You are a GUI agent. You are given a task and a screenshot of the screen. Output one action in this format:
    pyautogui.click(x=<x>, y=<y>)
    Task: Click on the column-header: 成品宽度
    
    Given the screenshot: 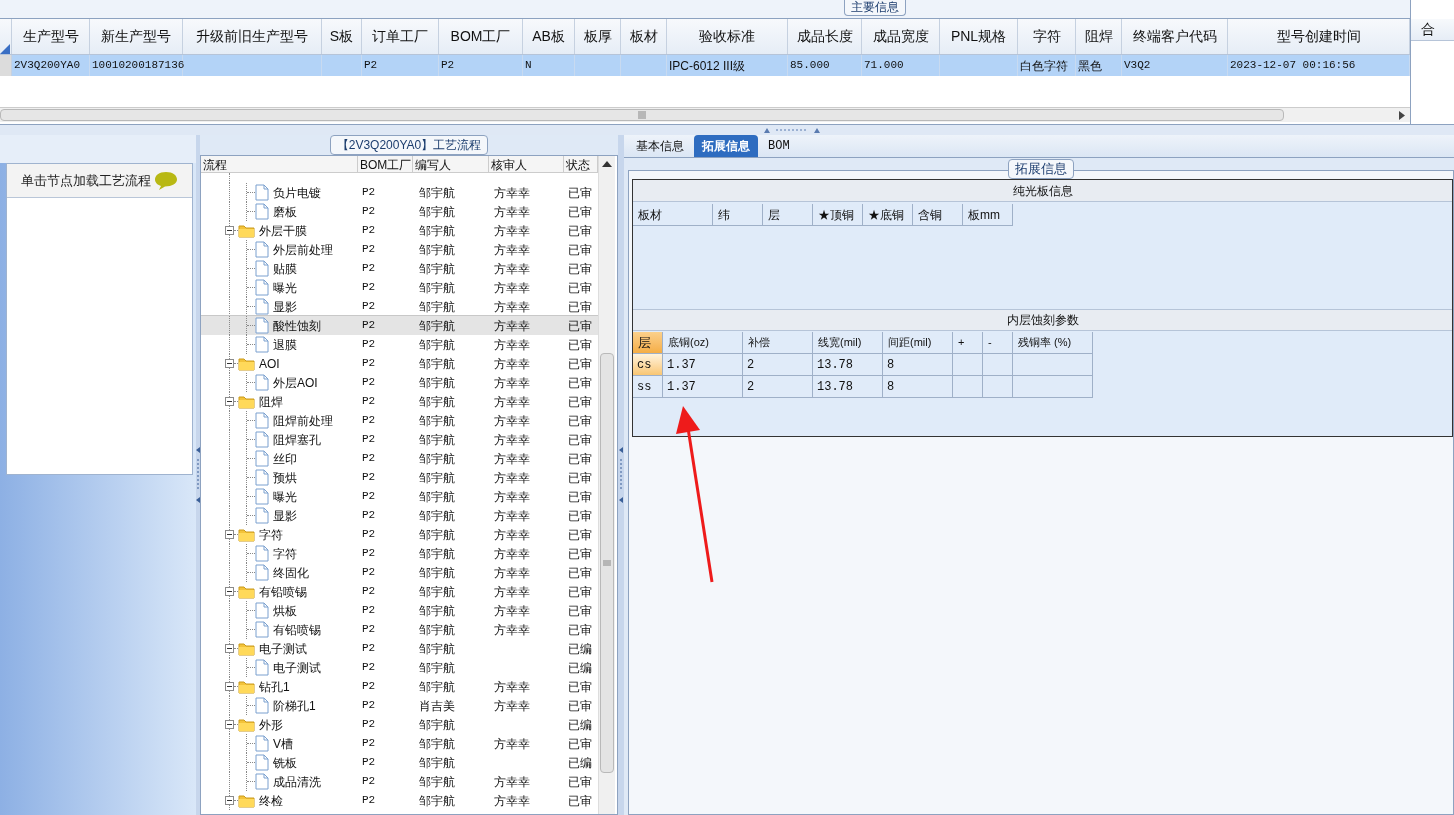 What is the action you would take?
    pyautogui.click(x=901, y=36)
    